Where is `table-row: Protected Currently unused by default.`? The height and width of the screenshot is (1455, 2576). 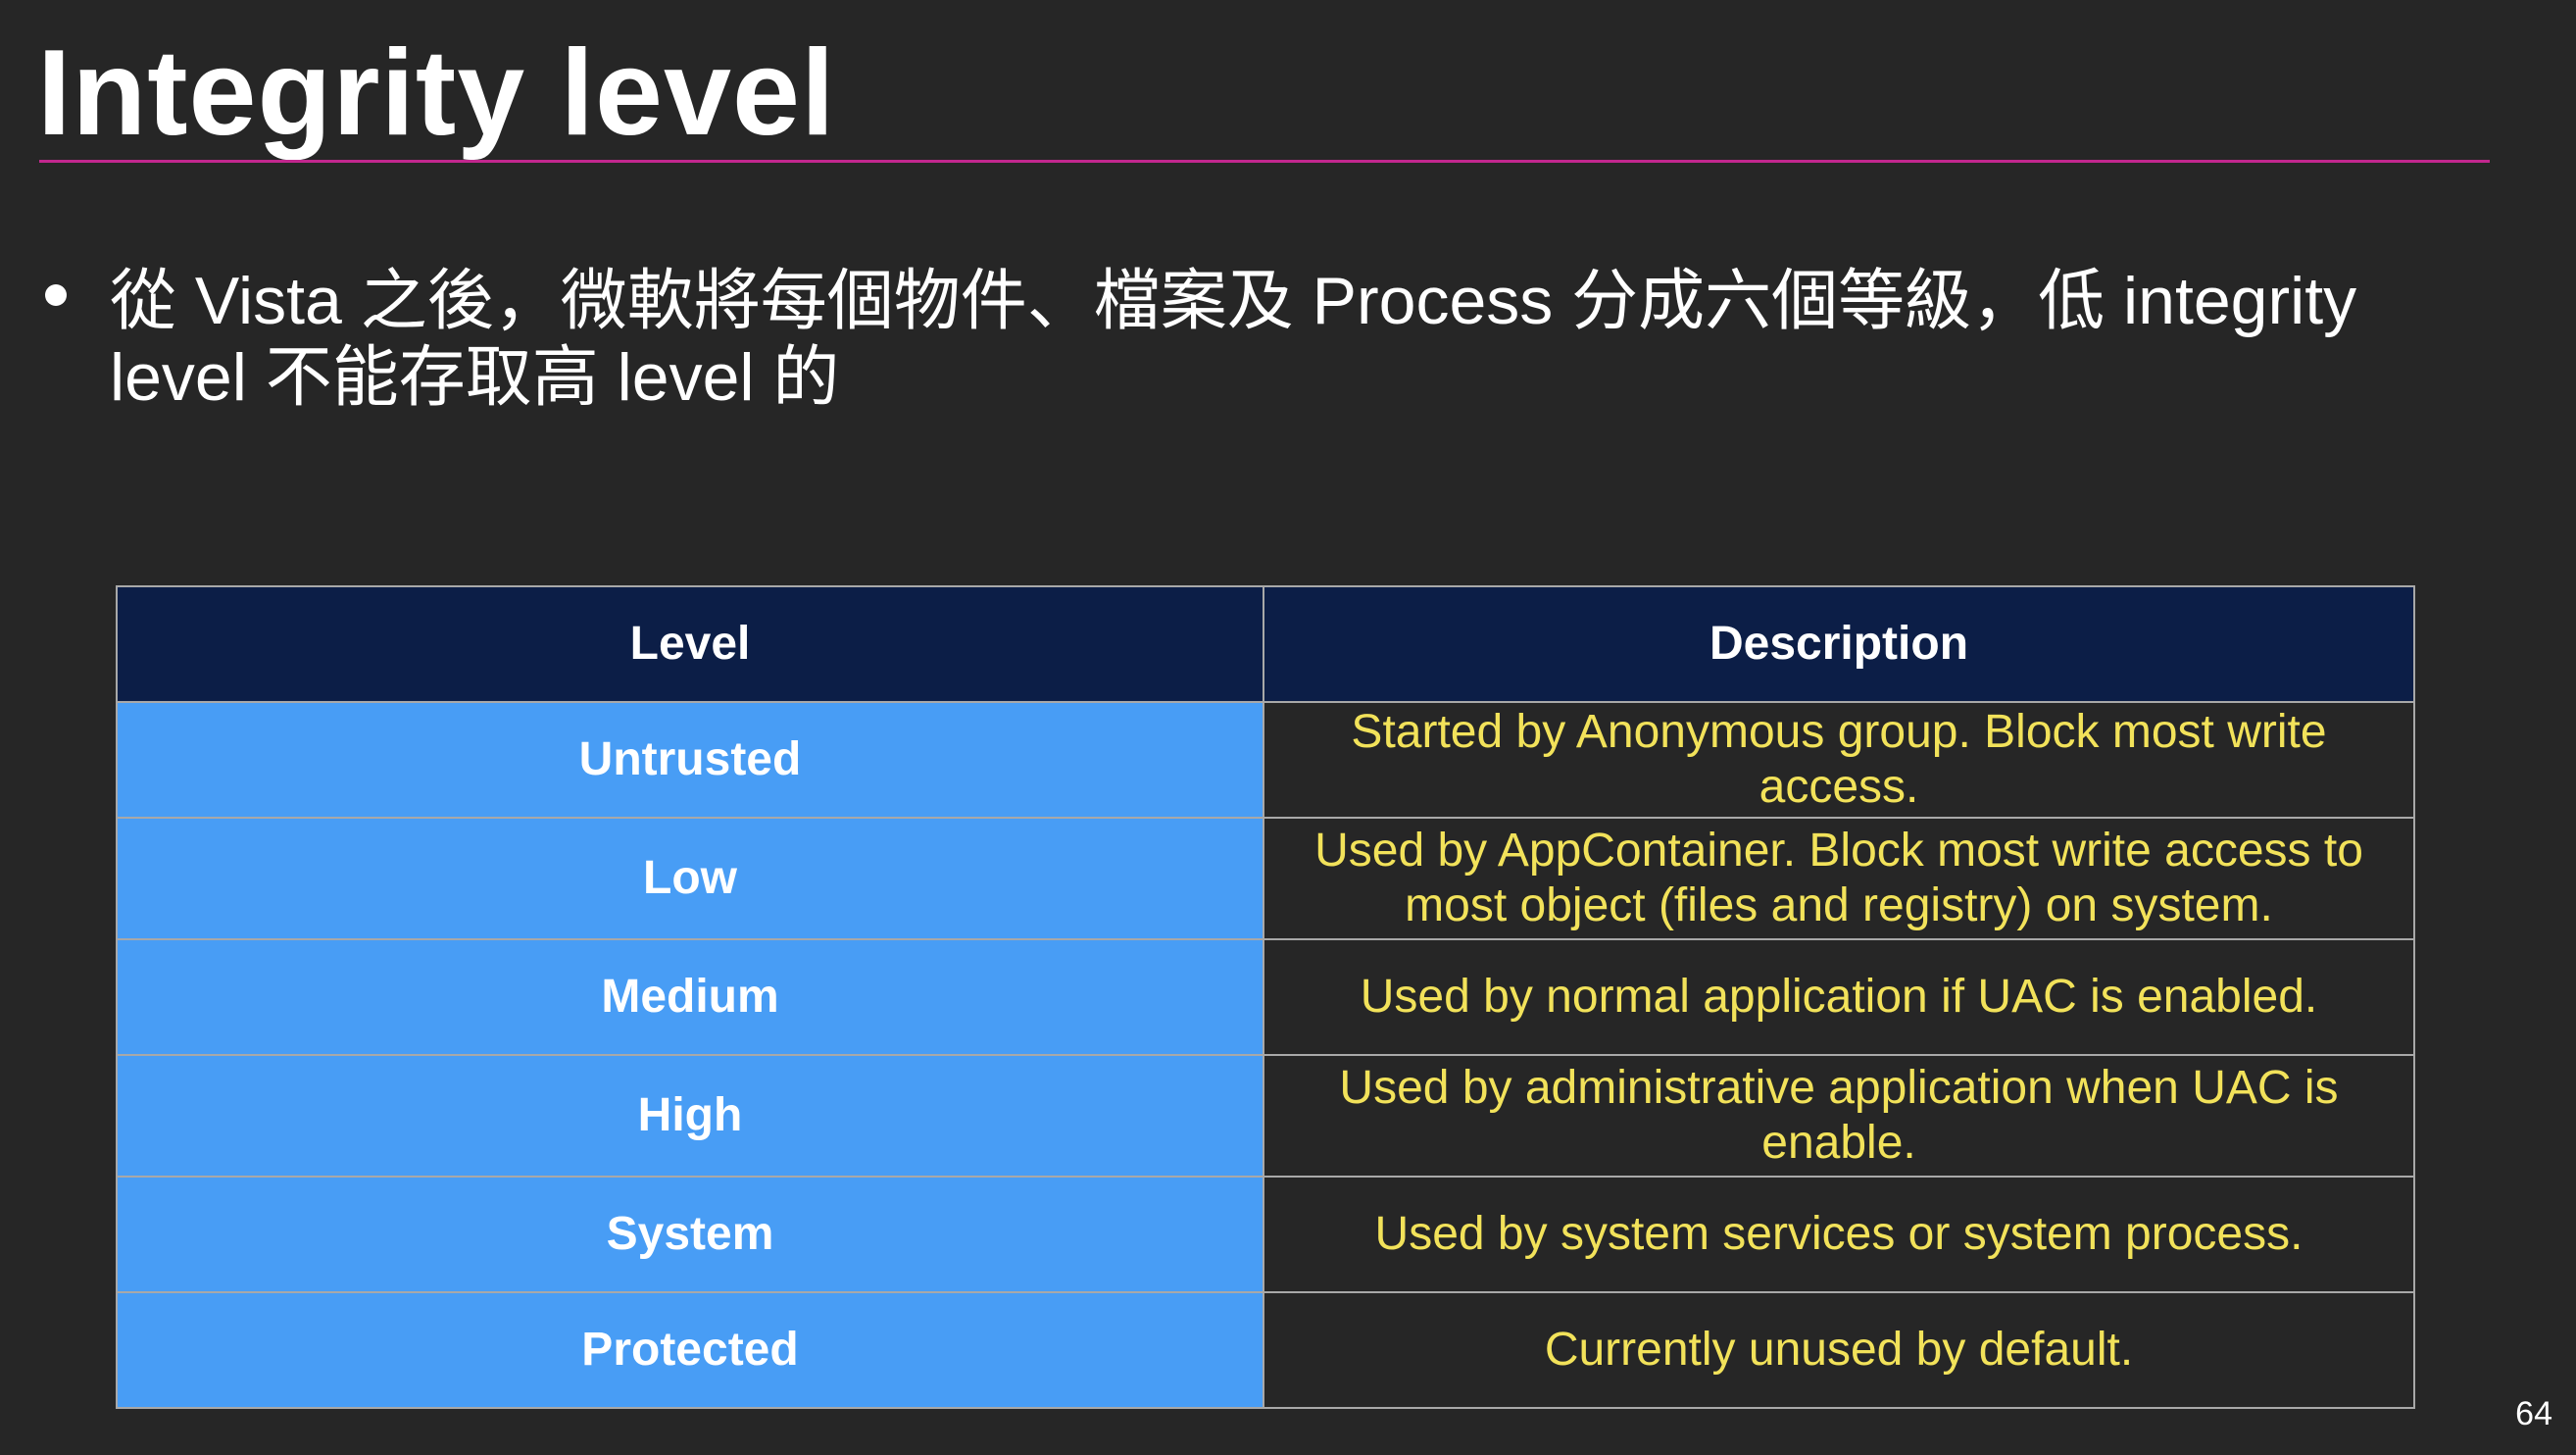
table-row: Protected Currently unused by default. is located at coordinates (1265, 1350).